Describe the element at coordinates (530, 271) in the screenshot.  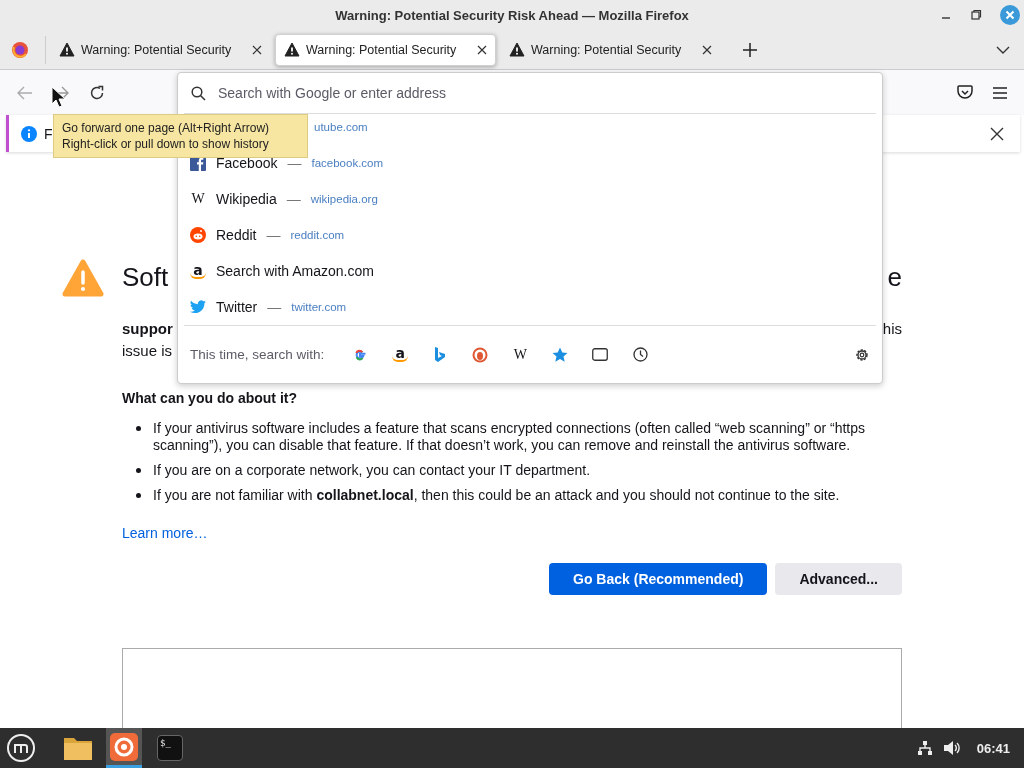
I see `suggestion-item: a Search with Amazon.com` at that location.